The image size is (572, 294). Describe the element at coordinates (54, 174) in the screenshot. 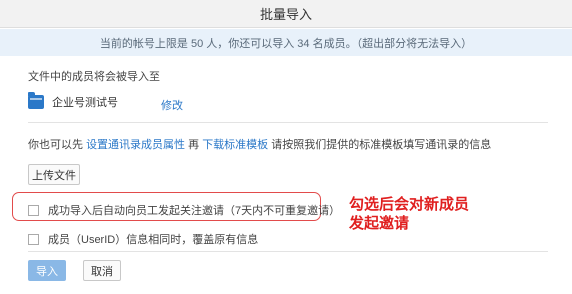

I see `upload-file-button: 上传文件` at that location.